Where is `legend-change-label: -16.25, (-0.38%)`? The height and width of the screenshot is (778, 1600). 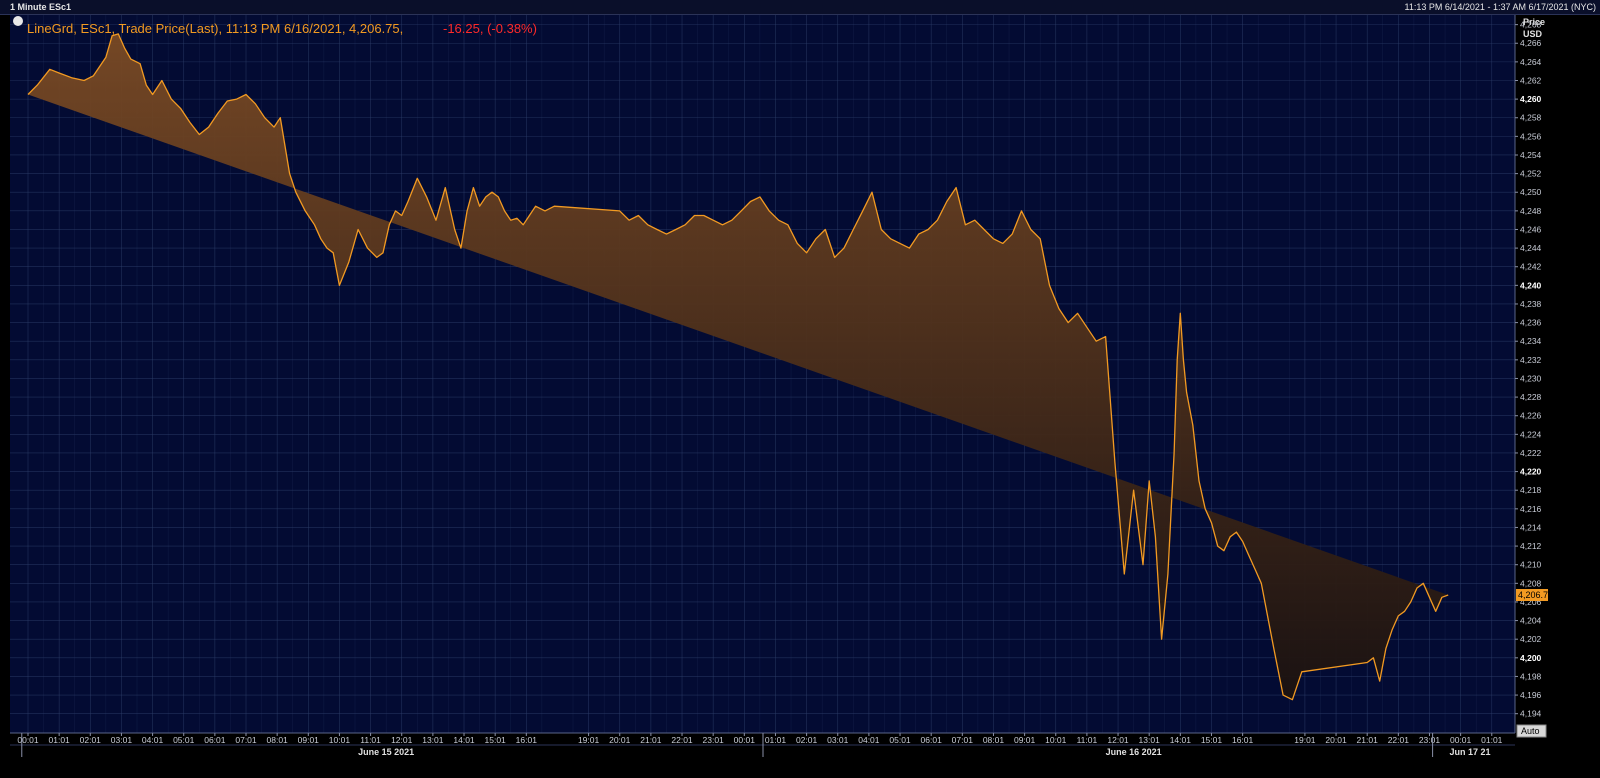
legend-change-label: -16.25, (-0.38%) is located at coordinates (490, 28).